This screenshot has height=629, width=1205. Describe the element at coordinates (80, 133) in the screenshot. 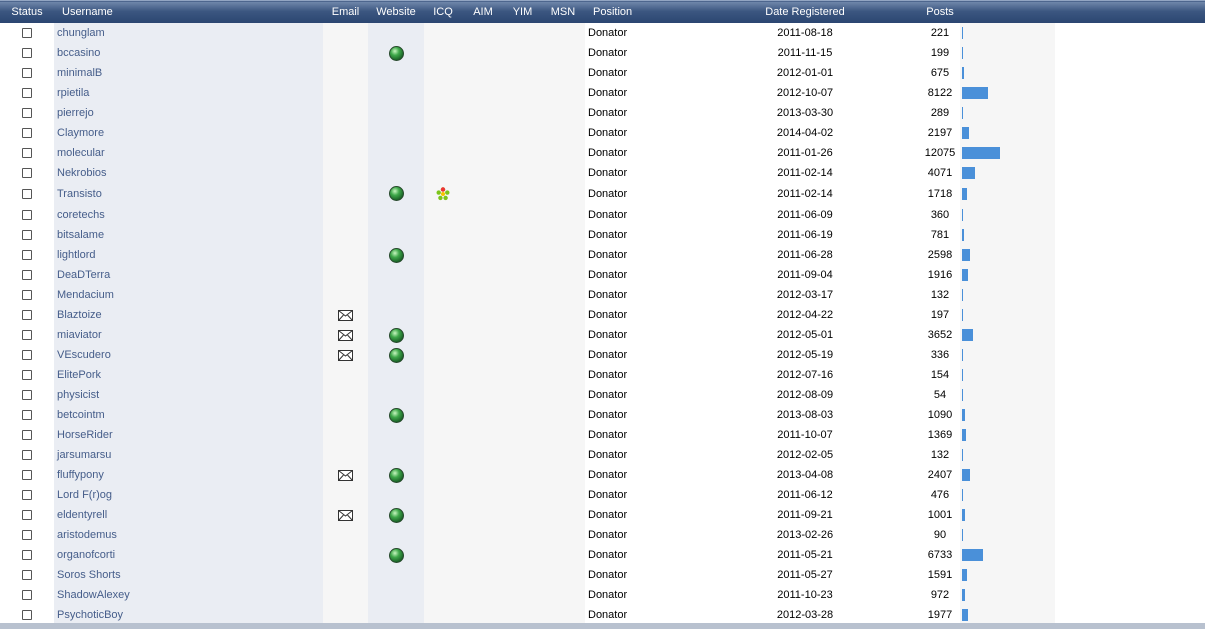

I see `username-link: Claymore` at that location.